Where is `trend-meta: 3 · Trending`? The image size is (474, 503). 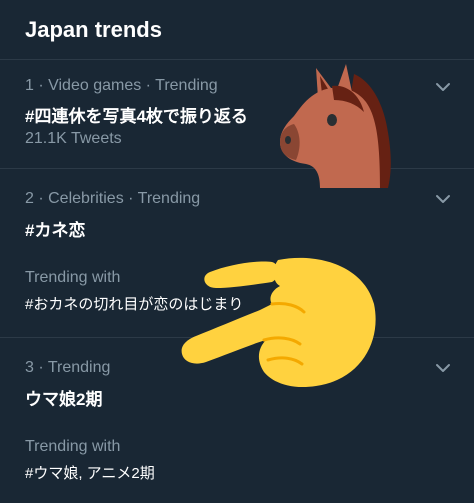 trend-meta: 3 · Trending is located at coordinates (68, 367).